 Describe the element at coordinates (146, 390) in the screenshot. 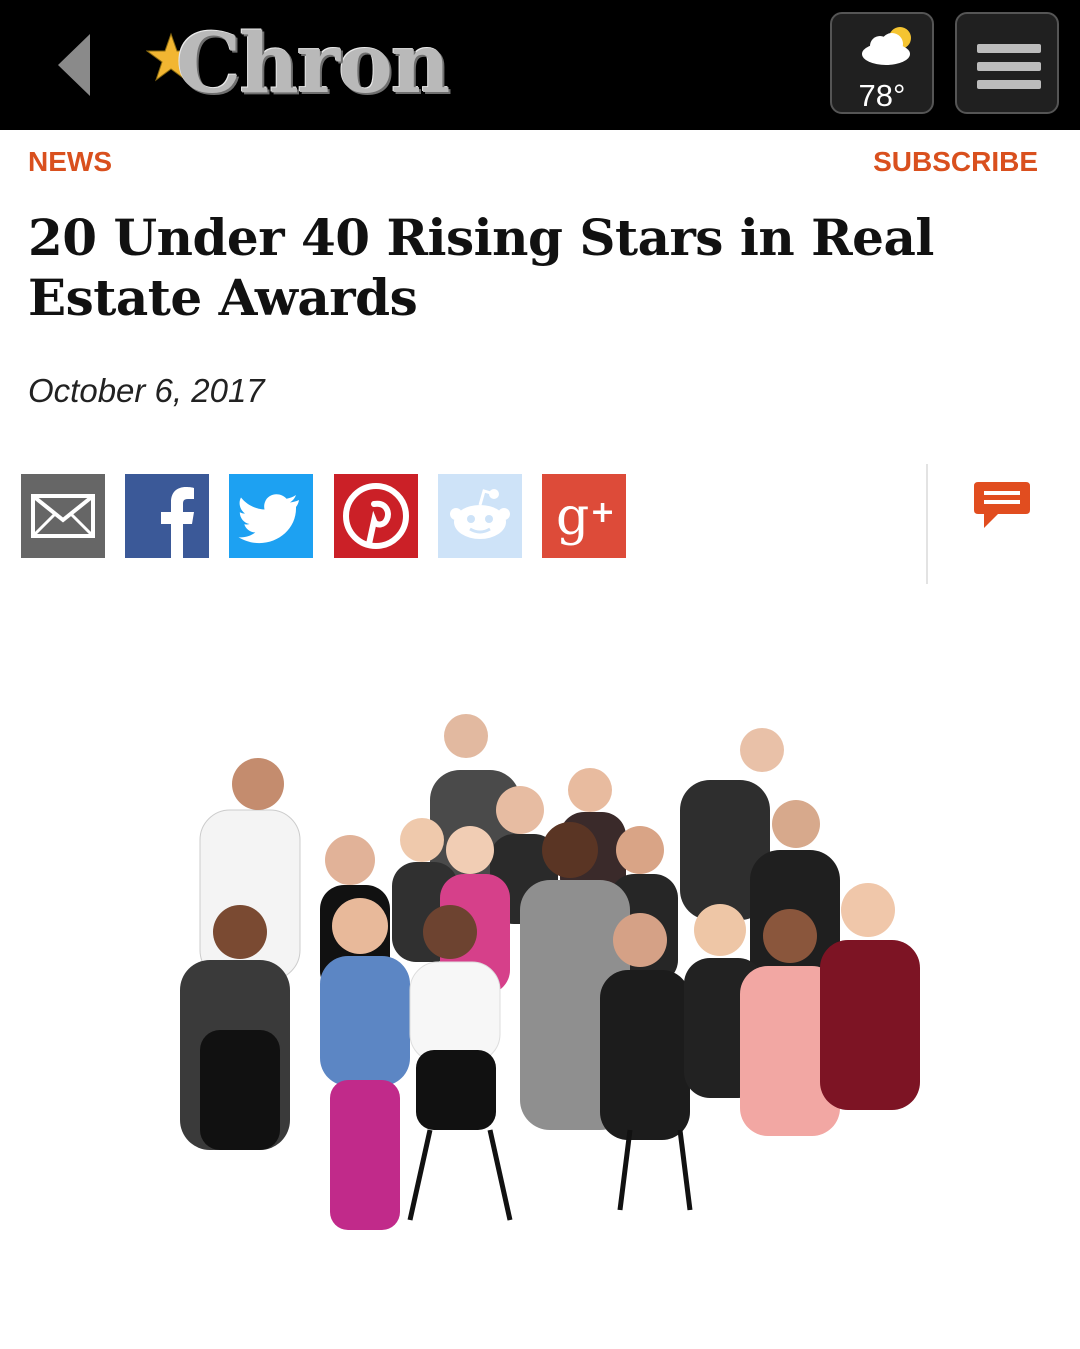

I see `article-date: October 6, 2017` at that location.